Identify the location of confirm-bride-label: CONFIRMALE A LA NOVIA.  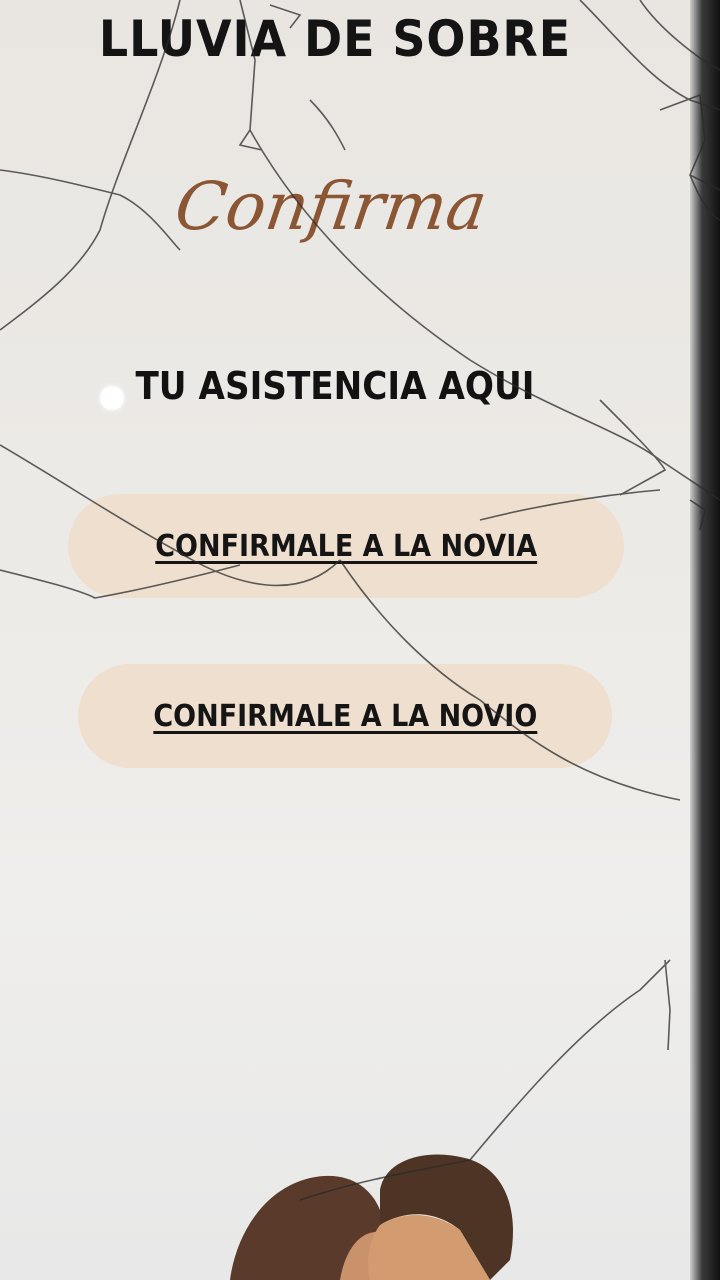
(346, 546).